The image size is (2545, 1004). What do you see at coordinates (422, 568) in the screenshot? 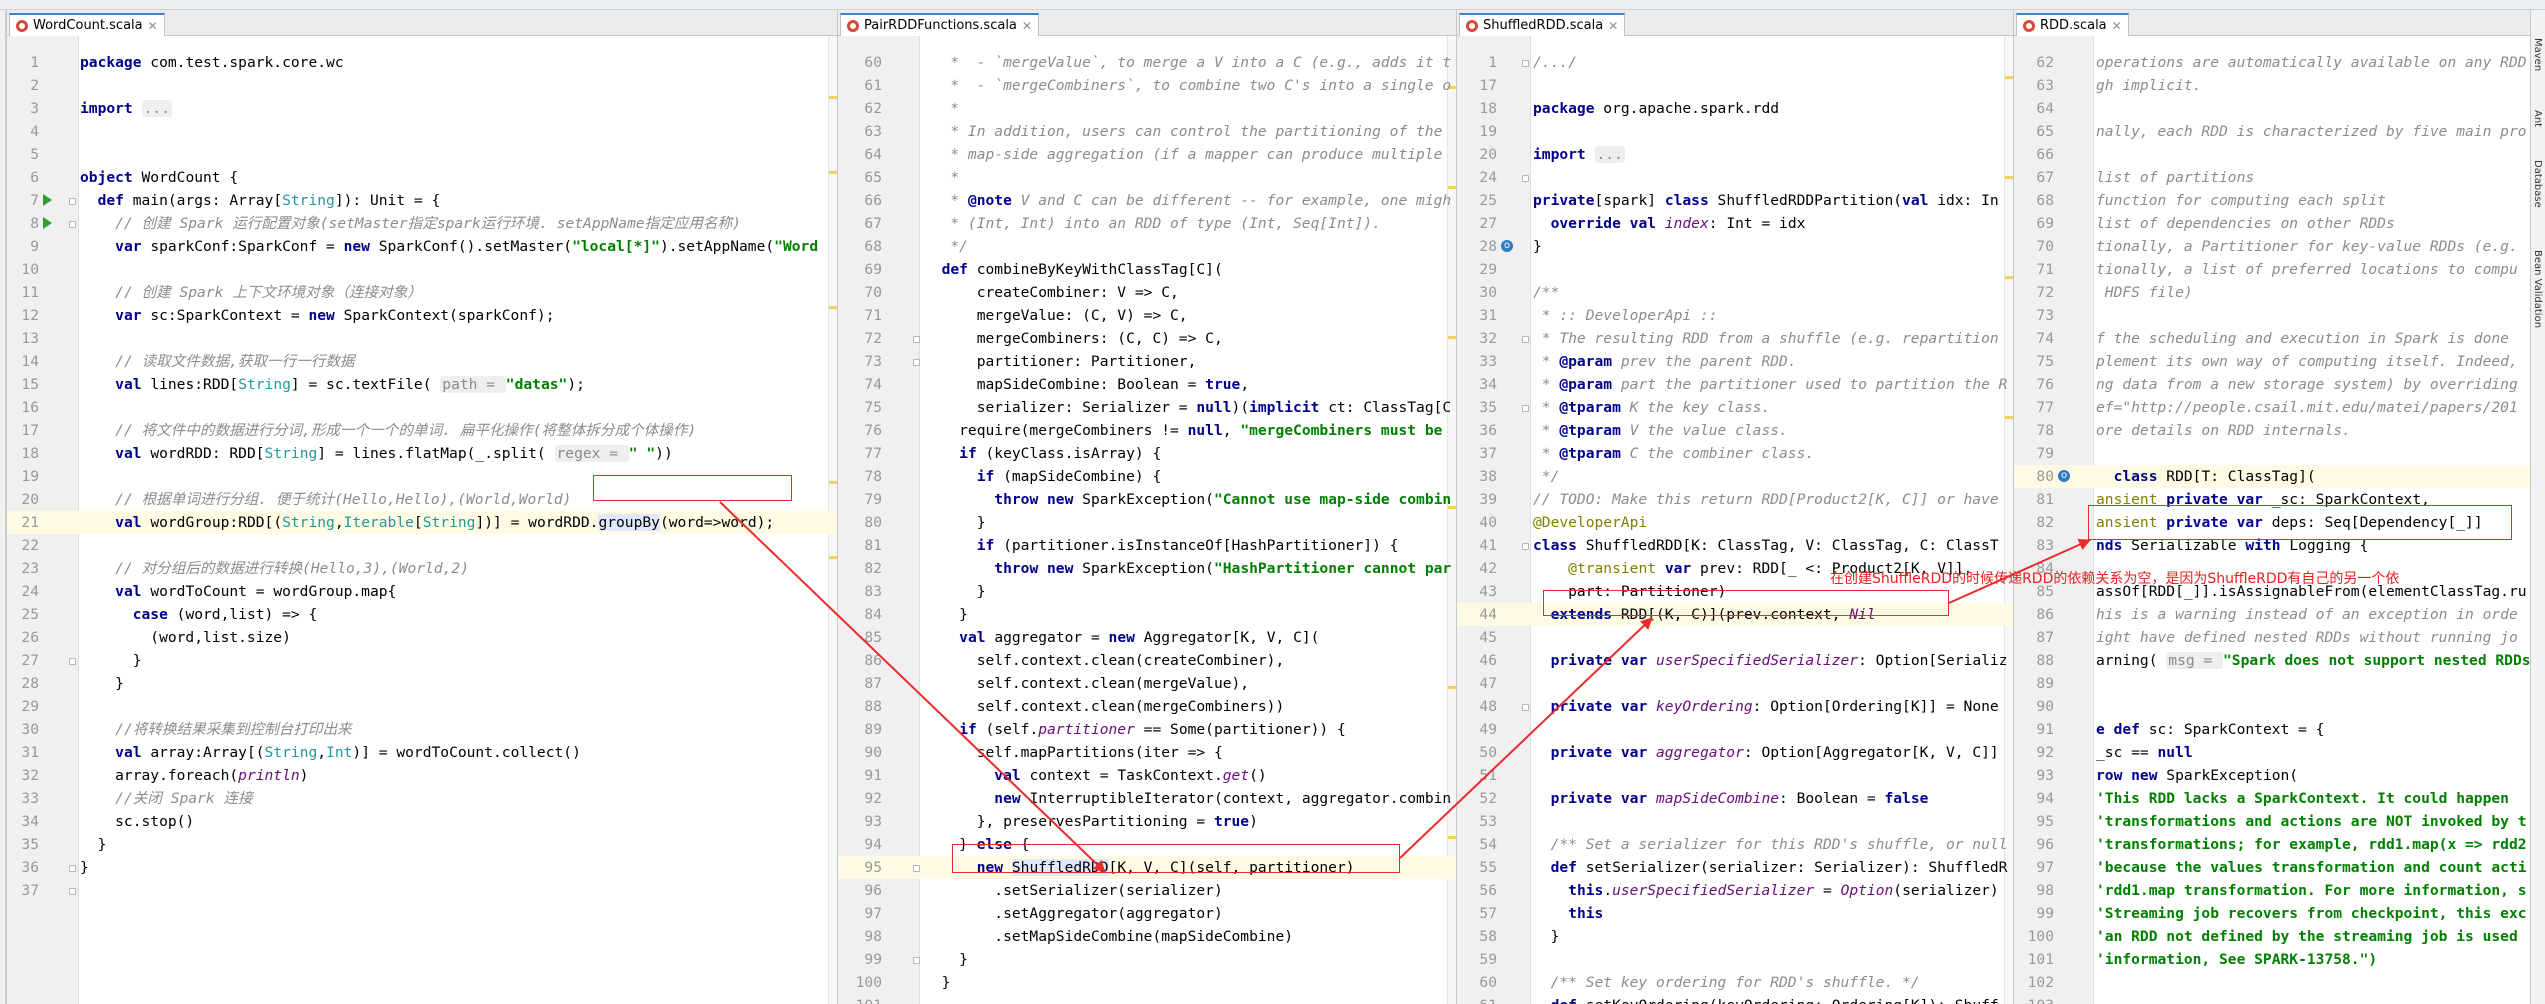
I see `code-line: 23 // 对分组后的数据进行转换(Hello,3),(World,2)` at bounding box center [422, 568].